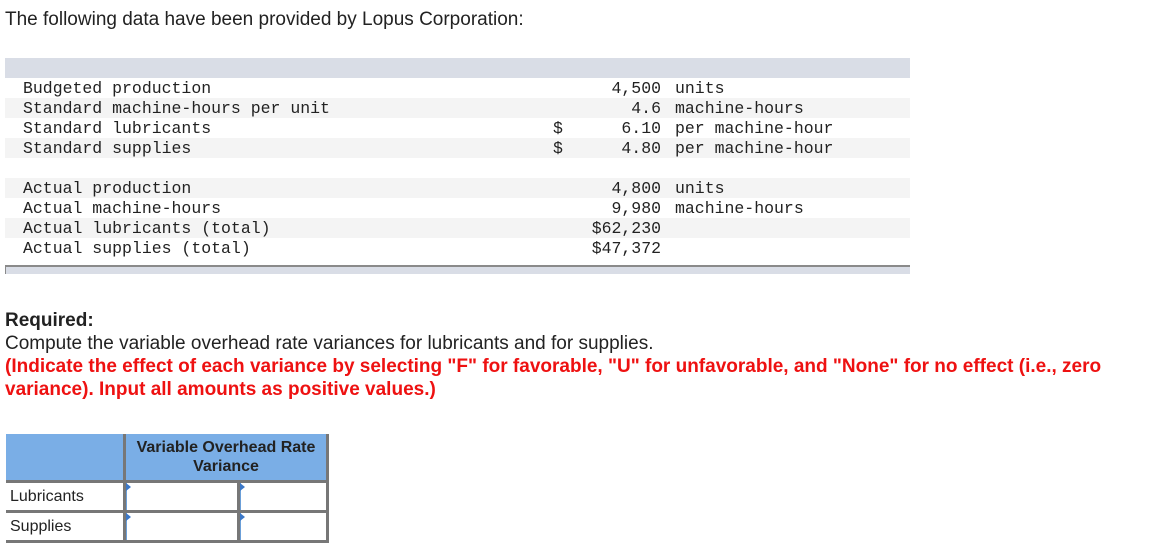 The width and height of the screenshot is (1168, 558). I want to click on supplies-amount-cell, so click(181, 526).